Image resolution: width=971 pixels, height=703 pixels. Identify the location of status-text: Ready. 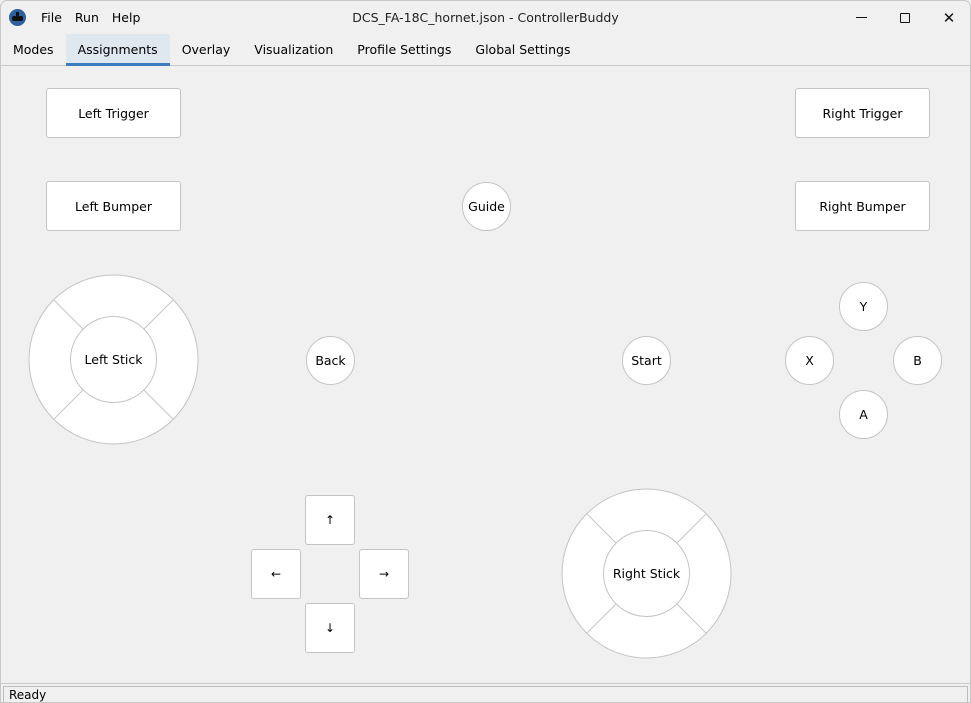
(485, 694).